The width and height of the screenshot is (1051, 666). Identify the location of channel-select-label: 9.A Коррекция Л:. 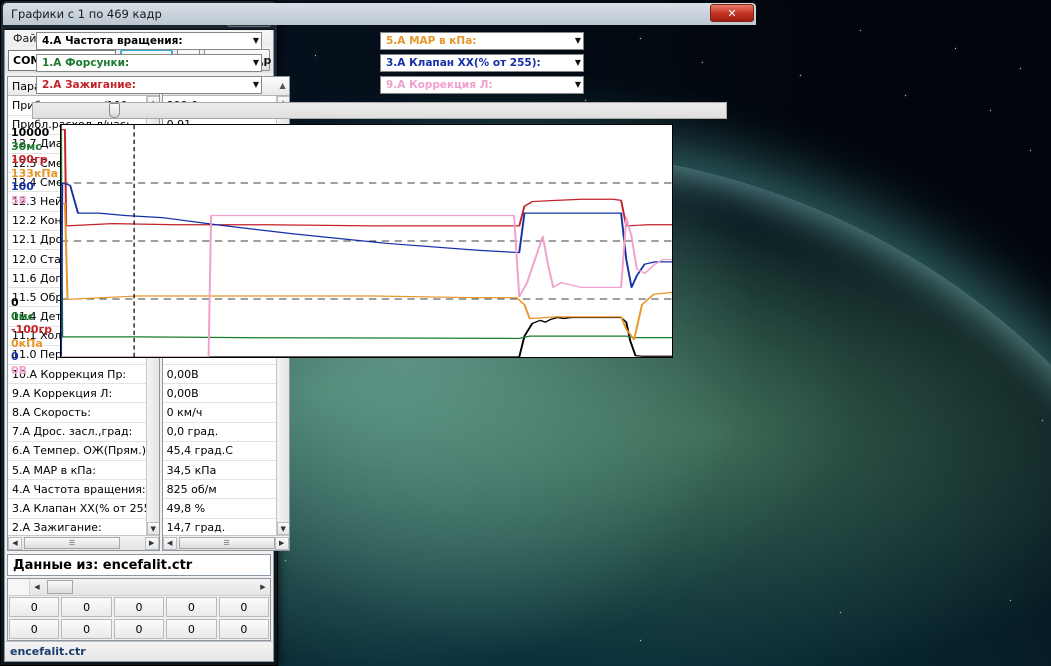
(439, 84).